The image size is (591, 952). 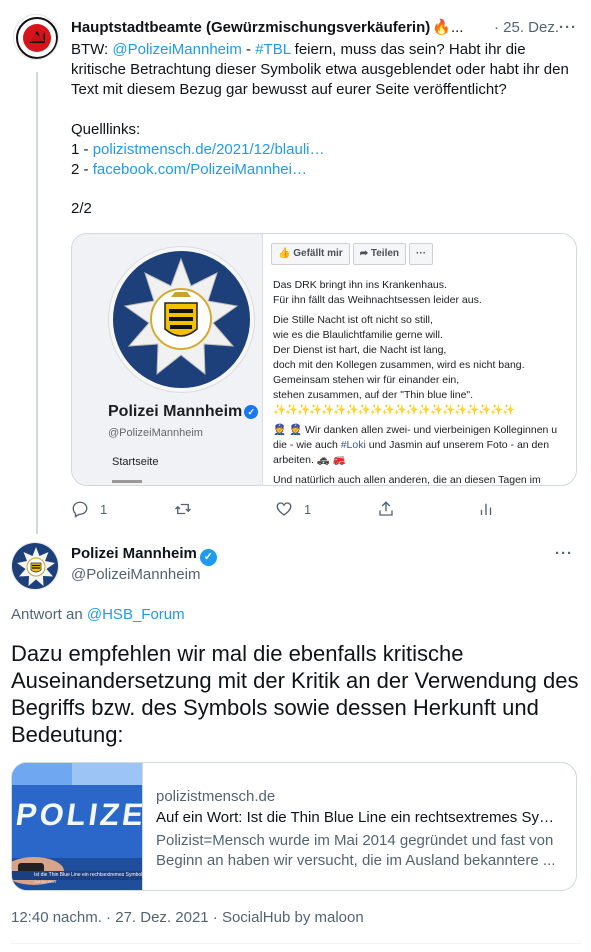 I want to click on reply-to-label: Antwort an, so click(x=49, y=614).